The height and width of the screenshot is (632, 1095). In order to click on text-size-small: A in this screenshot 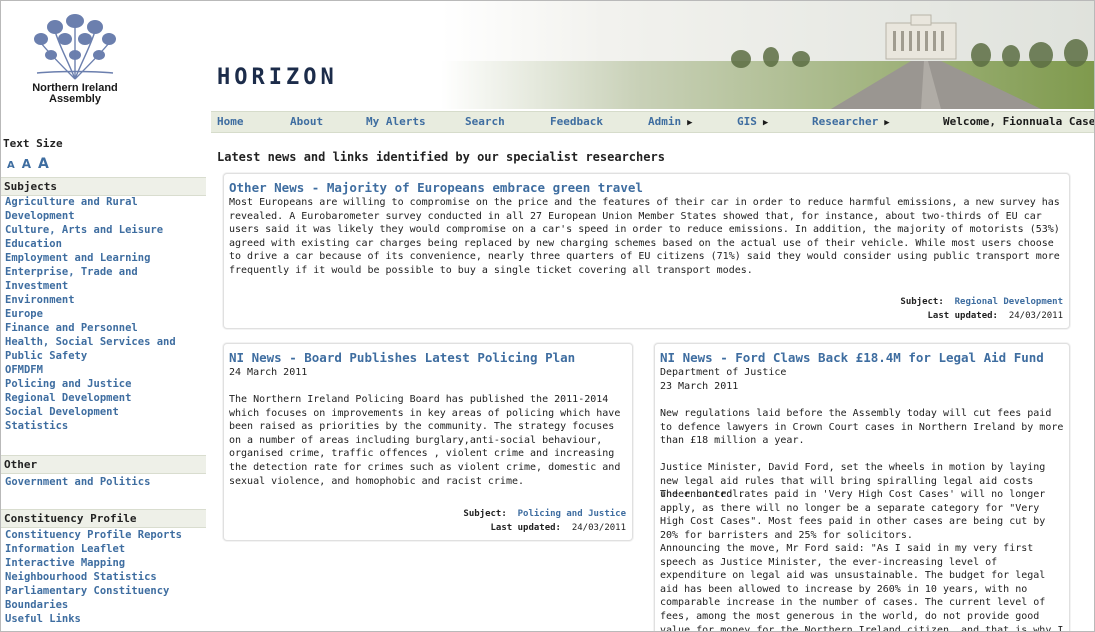, I will do `click(11, 165)`.